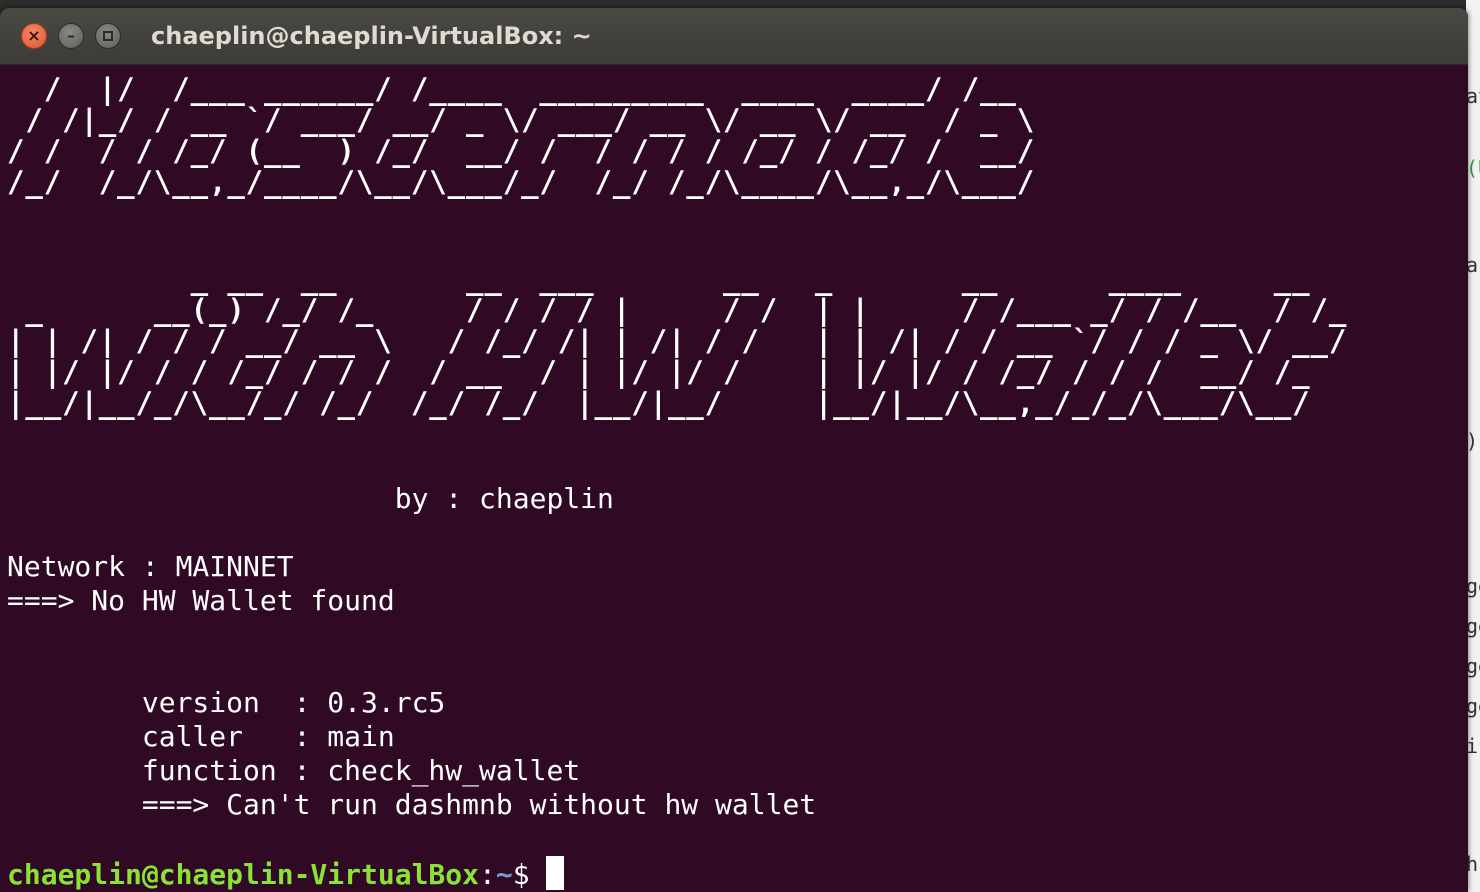 The image size is (1480, 892). I want to click on maximize-icon, so click(108, 36).